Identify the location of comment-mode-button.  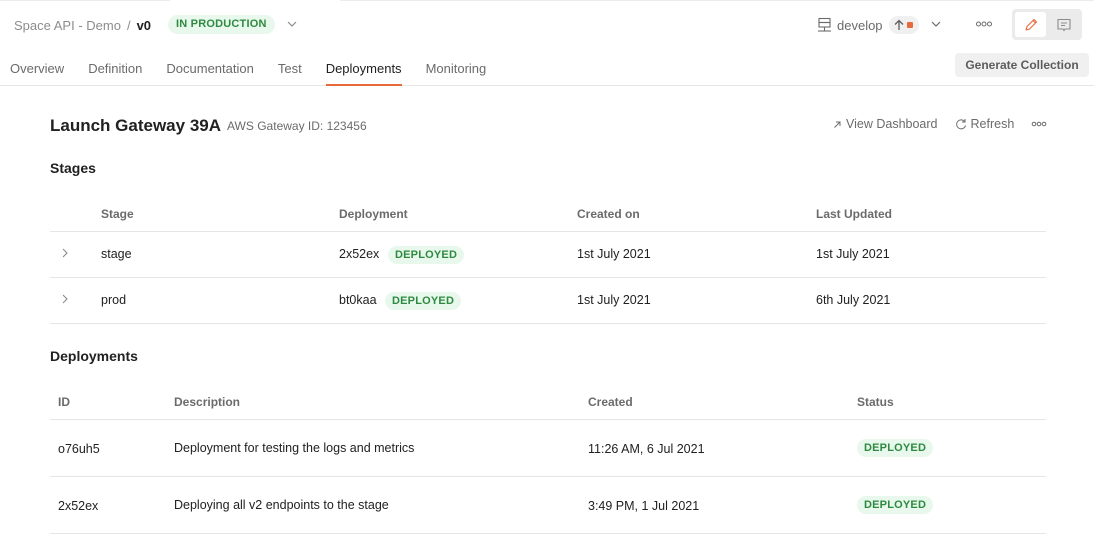
(1063, 24).